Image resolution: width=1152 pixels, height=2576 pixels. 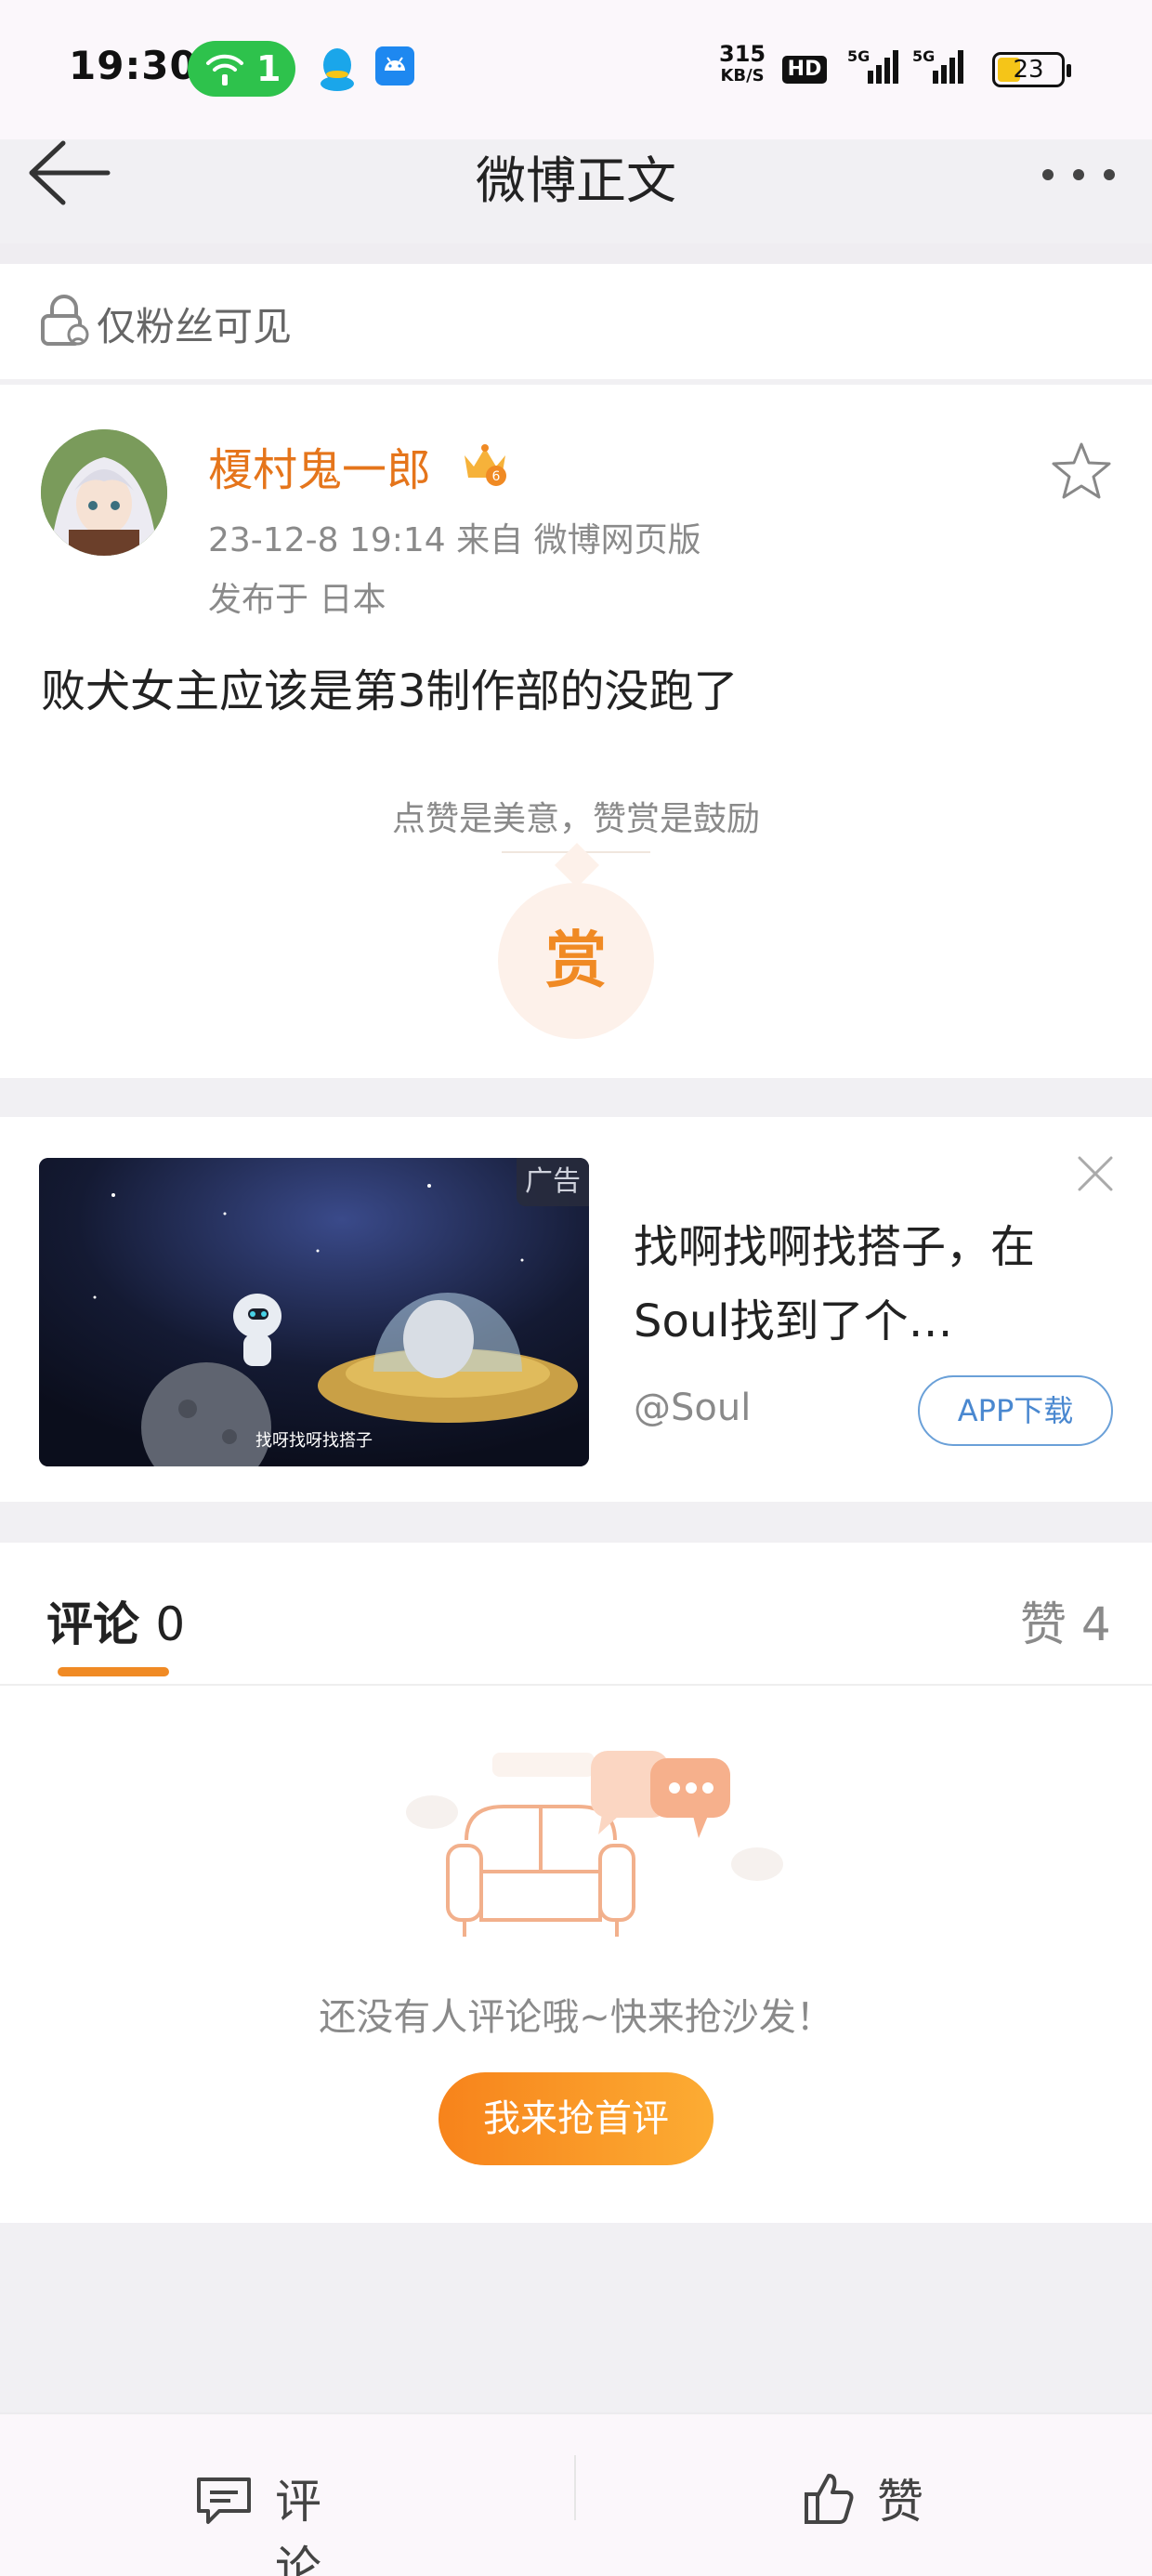 I want to click on comment-icon, so click(x=224, y=2500).